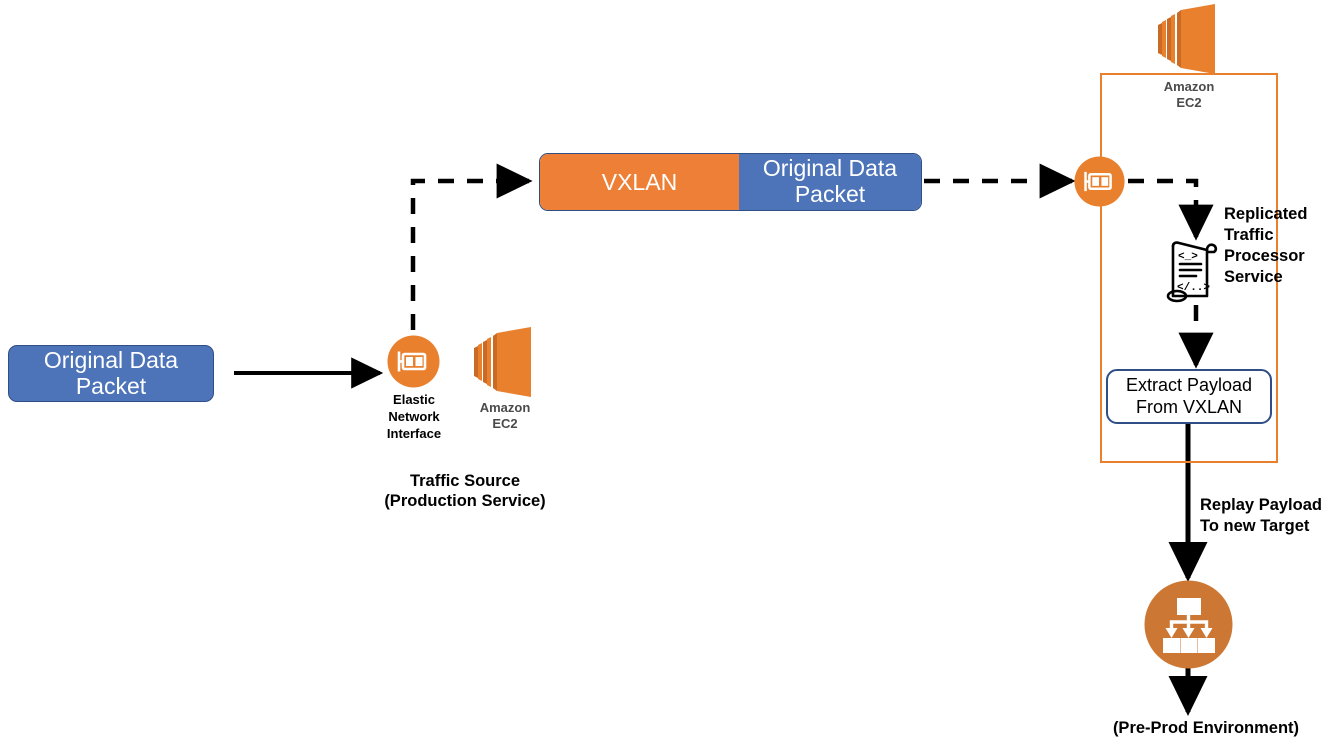  I want to click on original-data-packet-box: Original Data Packet, so click(111, 373).